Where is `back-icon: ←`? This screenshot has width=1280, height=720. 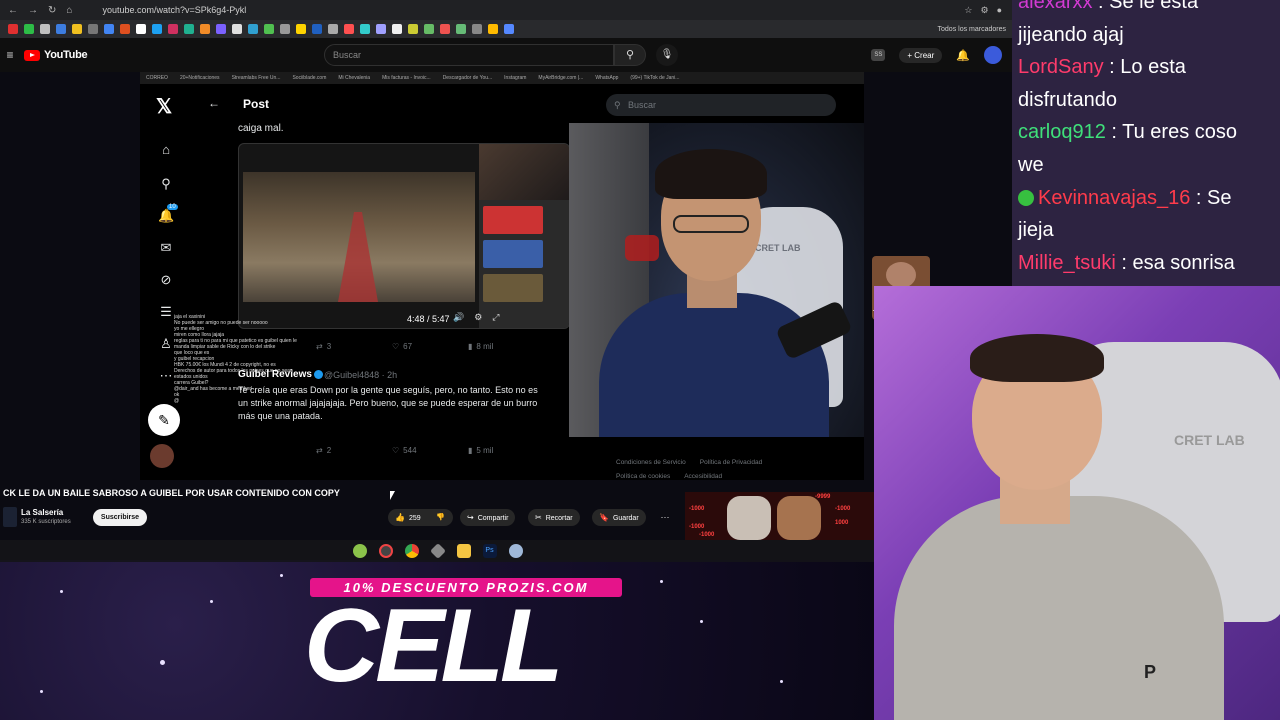 back-icon: ← is located at coordinates (13, 10).